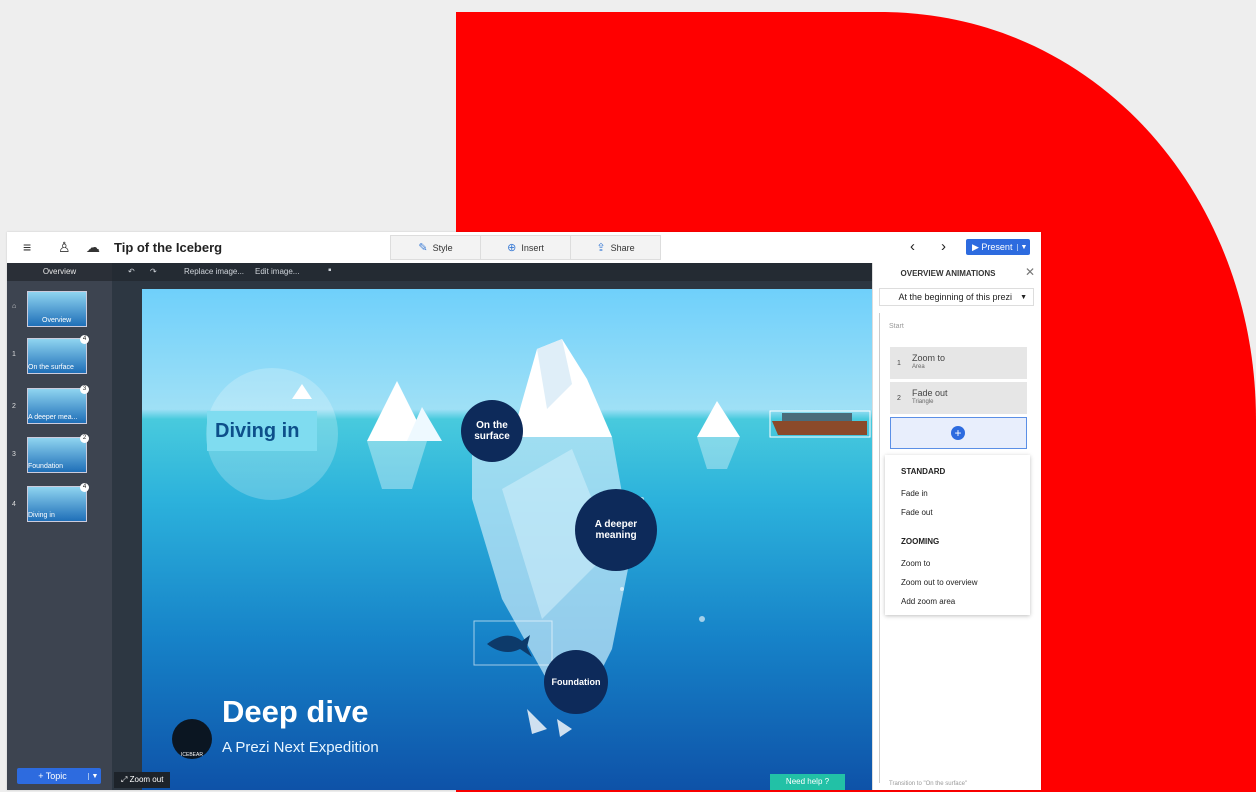  I want to click on editor-tabs: ✎ Style ⊕ Insert ⇪ Share, so click(525, 247).